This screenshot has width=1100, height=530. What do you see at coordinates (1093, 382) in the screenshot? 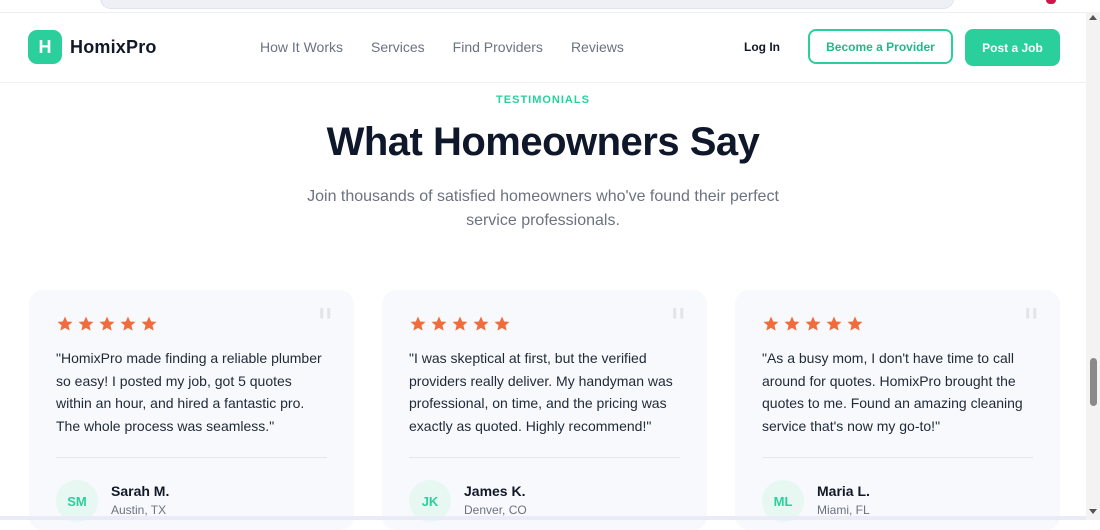
I see `scrollbar-thumb` at bounding box center [1093, 382].